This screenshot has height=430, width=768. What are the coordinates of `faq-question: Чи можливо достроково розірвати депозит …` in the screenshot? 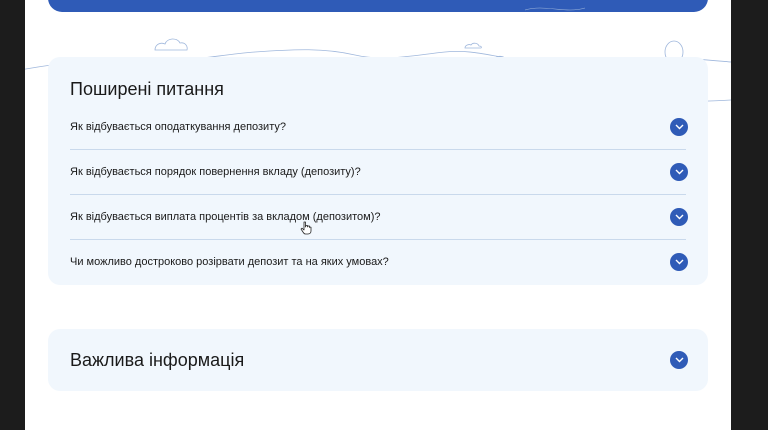 It's located at (229, 262).